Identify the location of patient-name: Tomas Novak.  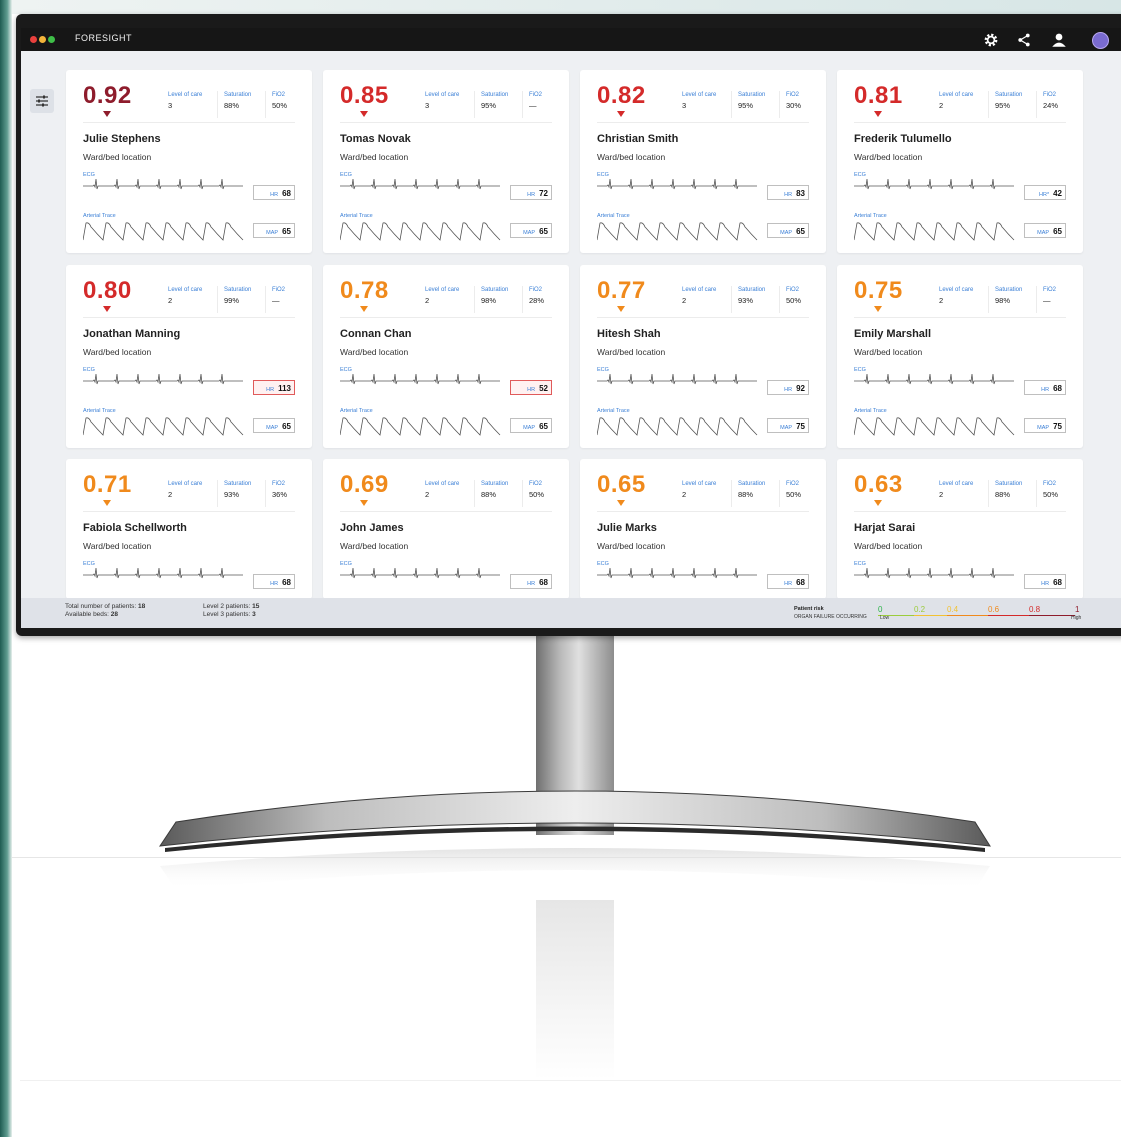
(375, 139).